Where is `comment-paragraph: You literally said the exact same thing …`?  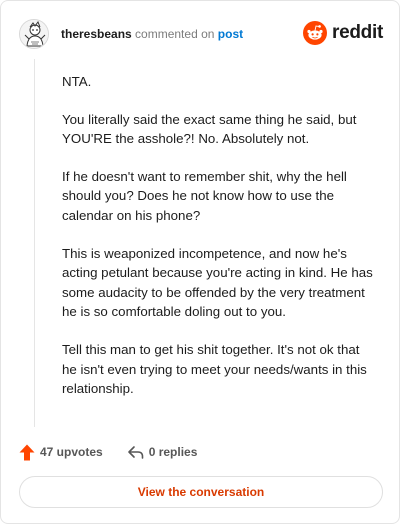
comment-paragraph: You literally said the exact same thing … is located at coordinates (209, 129).